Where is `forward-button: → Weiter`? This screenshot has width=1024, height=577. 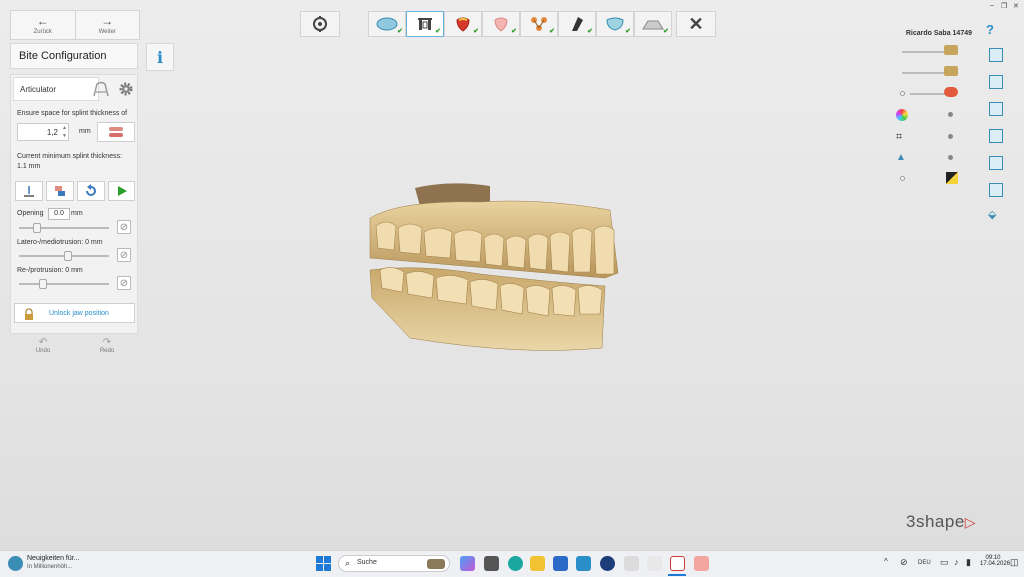
forward-button: → Weiter is located at coordinates (108, 25).